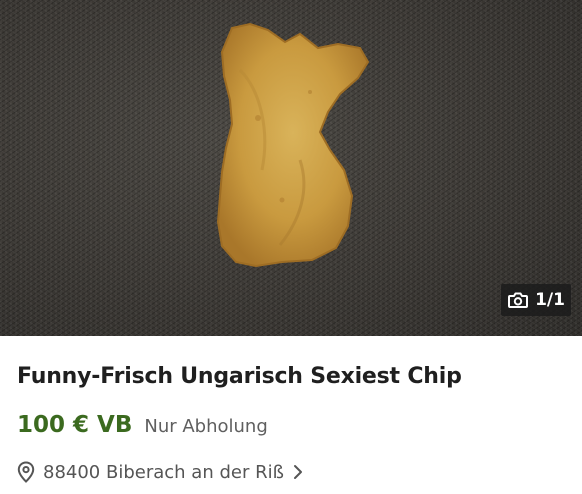 This screenshot has width=582, height=494. I want to click on location-link: 88400 Biberach an der Riß, so click(160, 472).